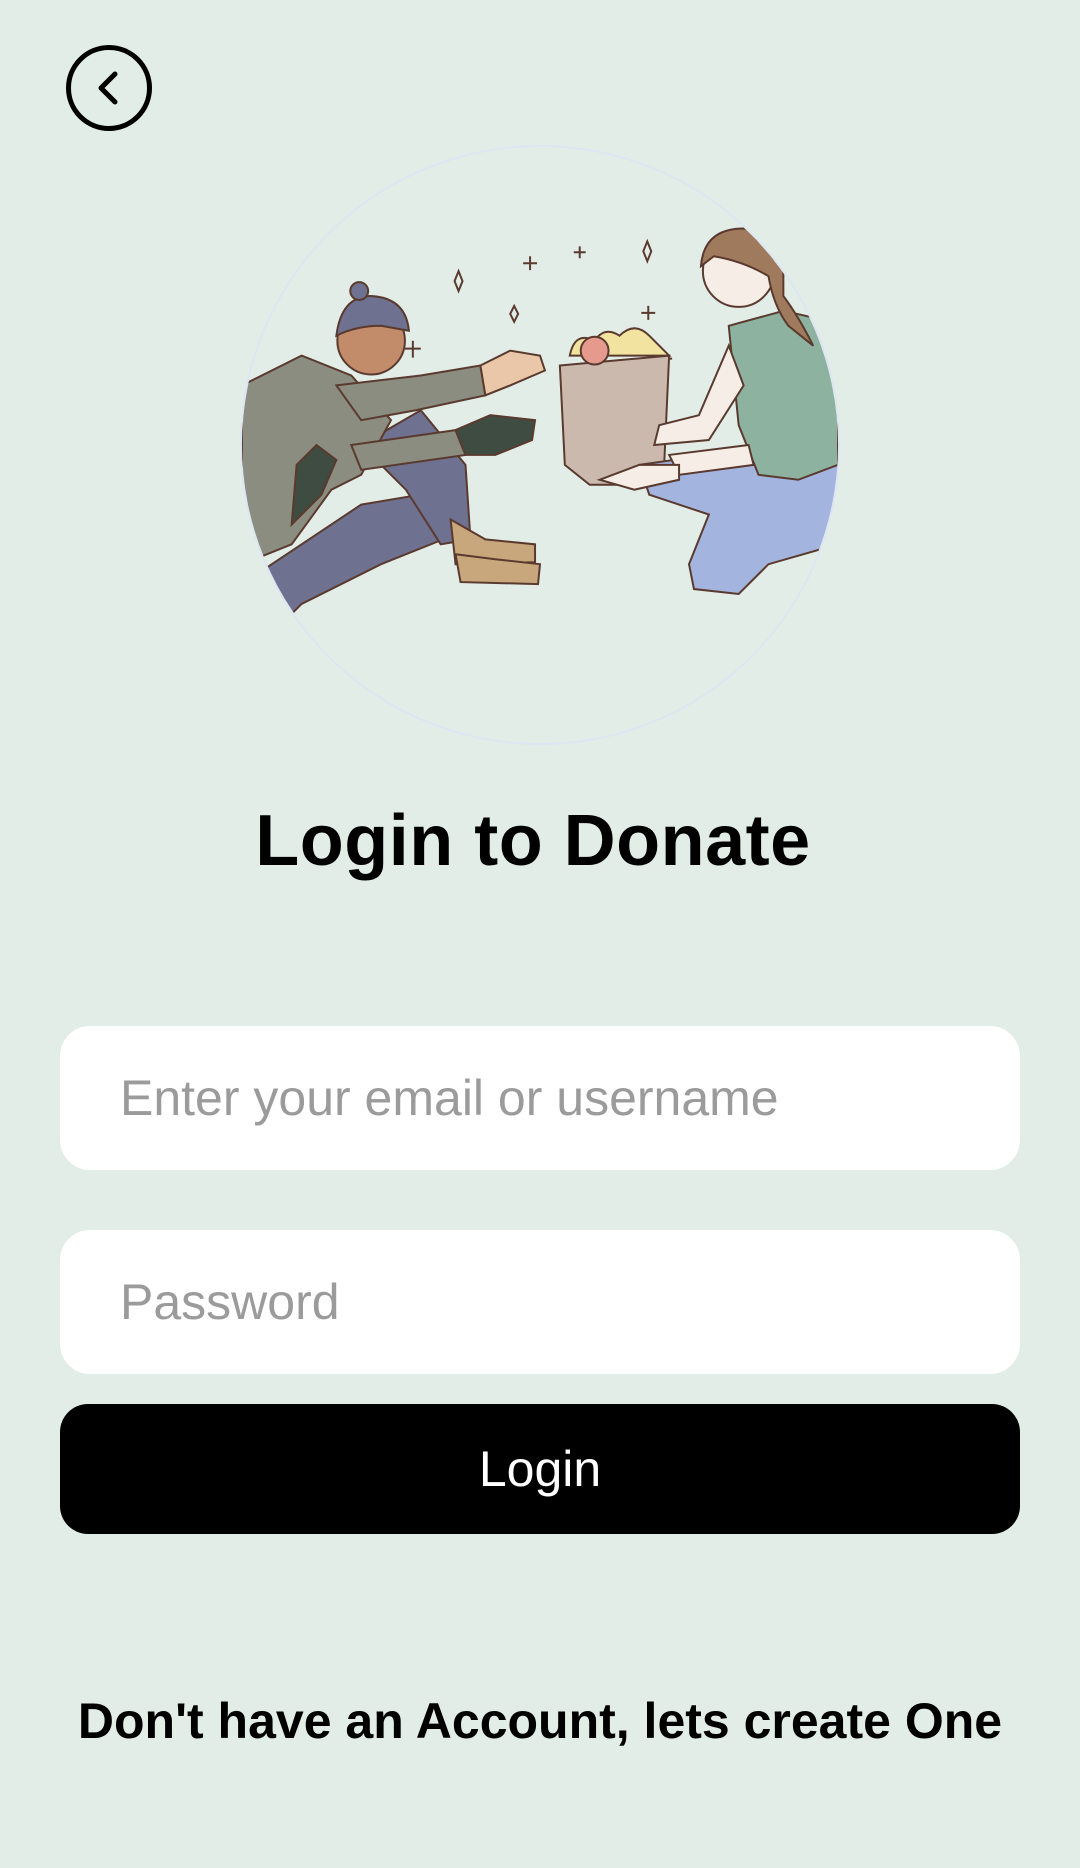 The height and width of the screenshot is (1868, 1080). Describe the element at coordinates (540, 1469) in the screenshot. I see `login-button: Login` at that location.